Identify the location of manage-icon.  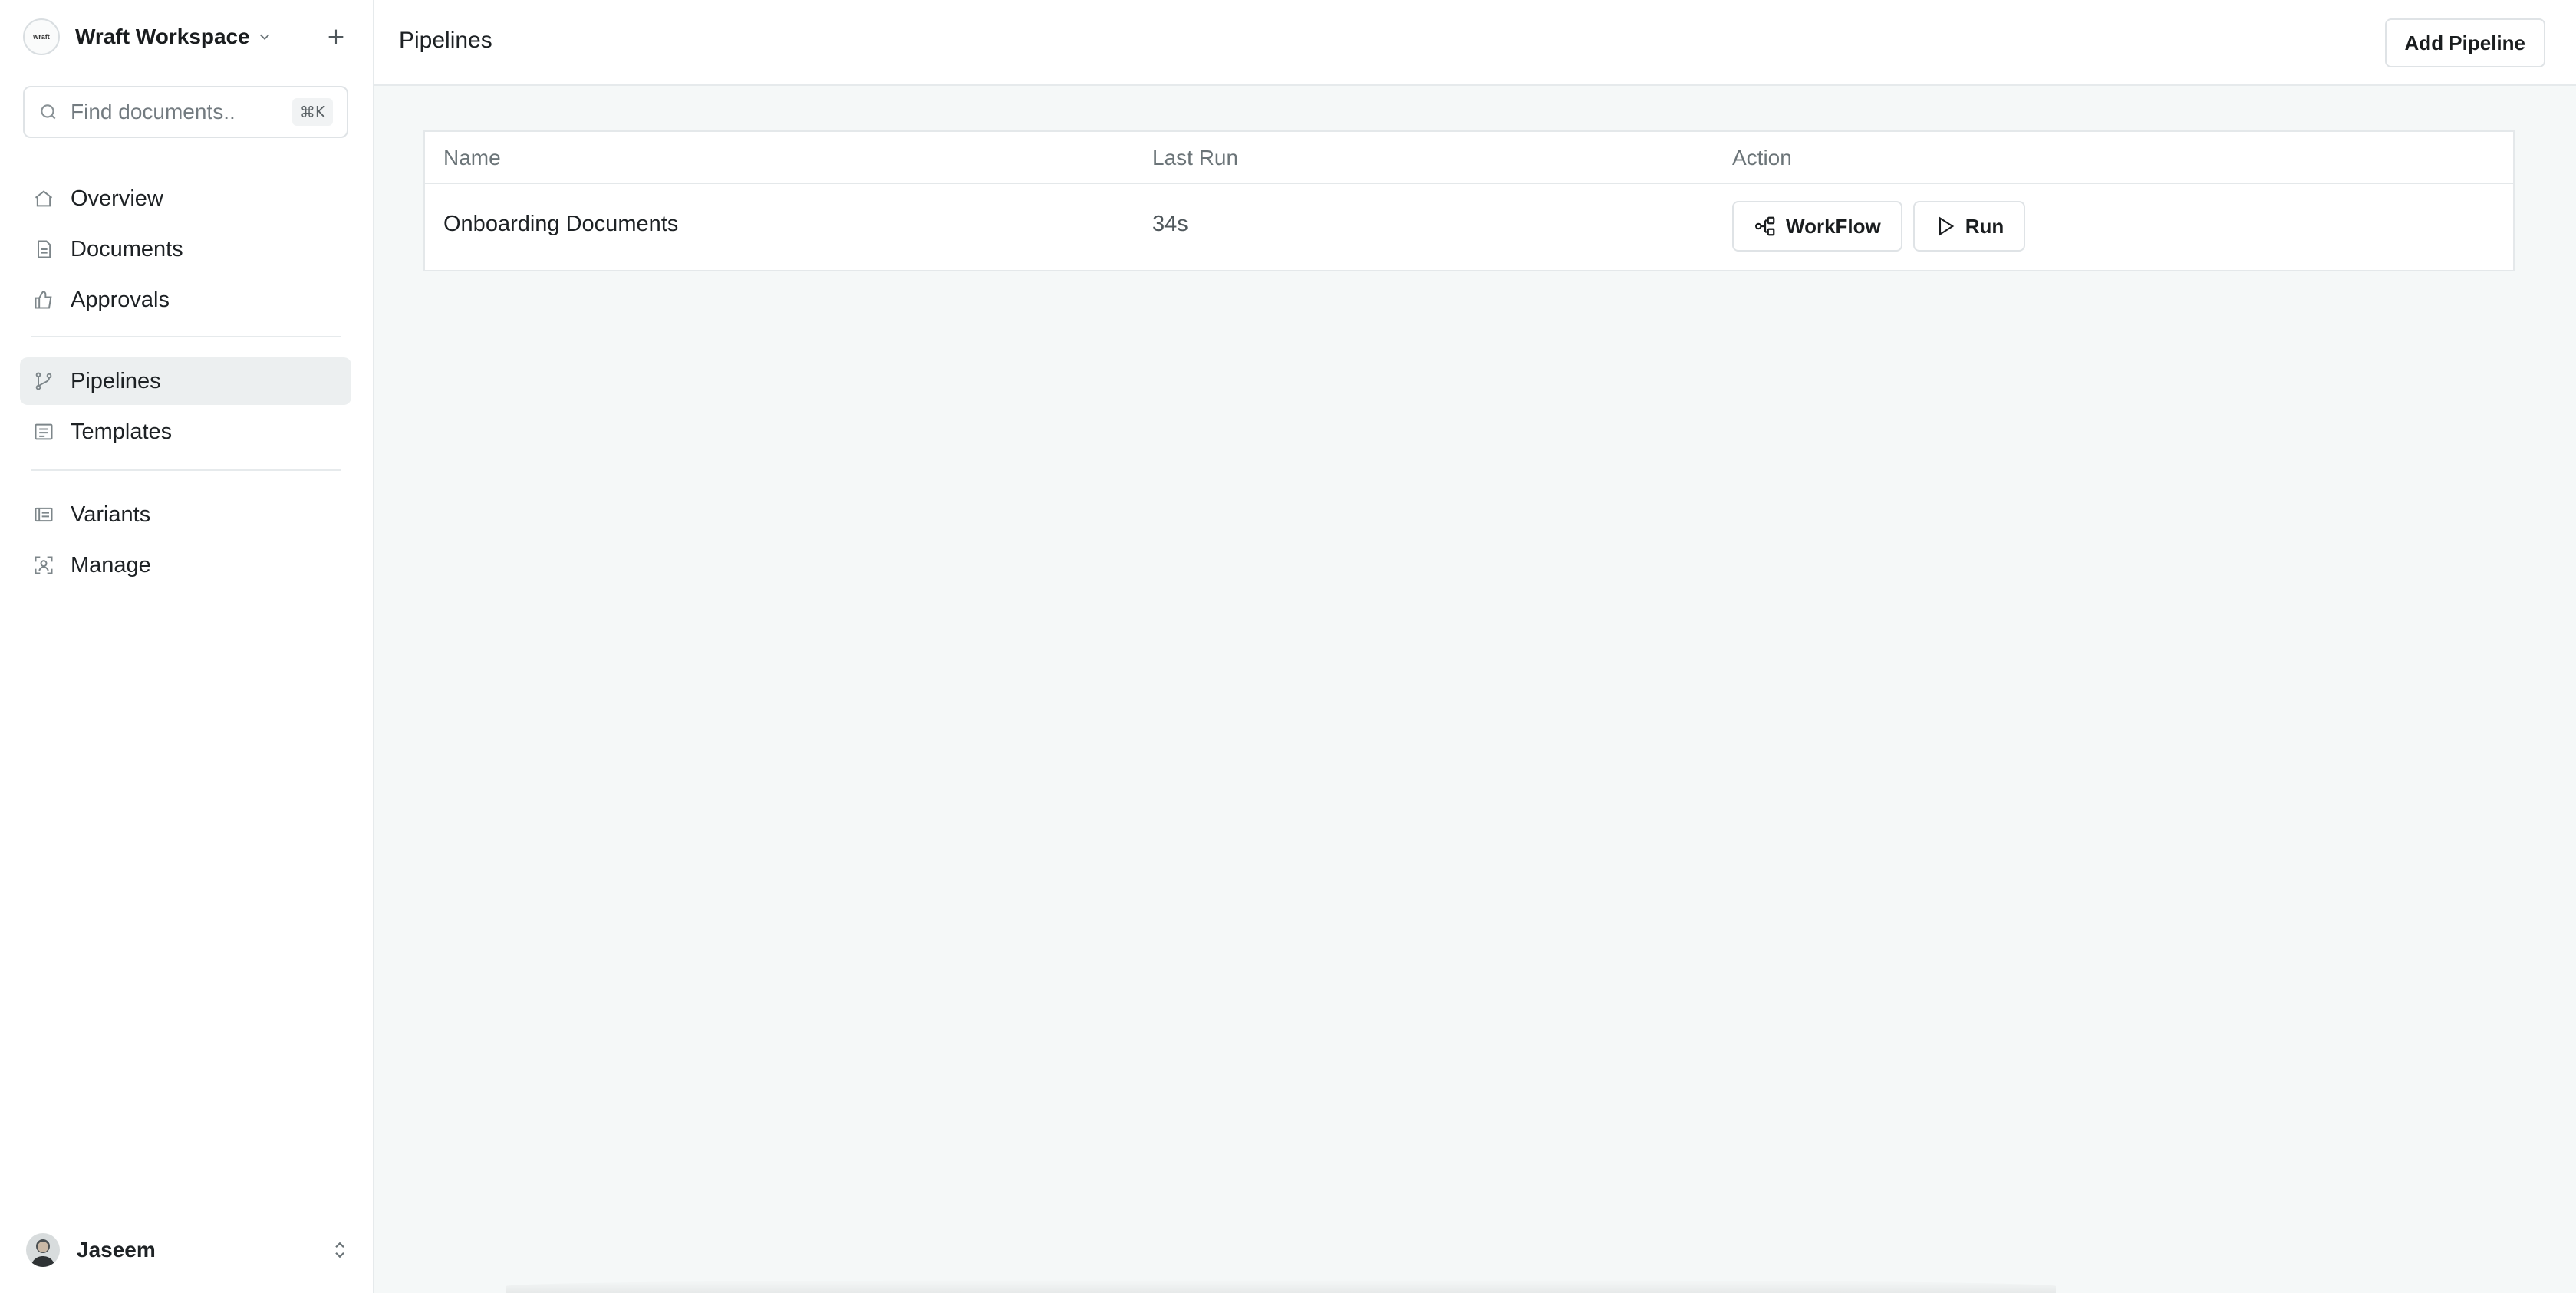
(43, 566).